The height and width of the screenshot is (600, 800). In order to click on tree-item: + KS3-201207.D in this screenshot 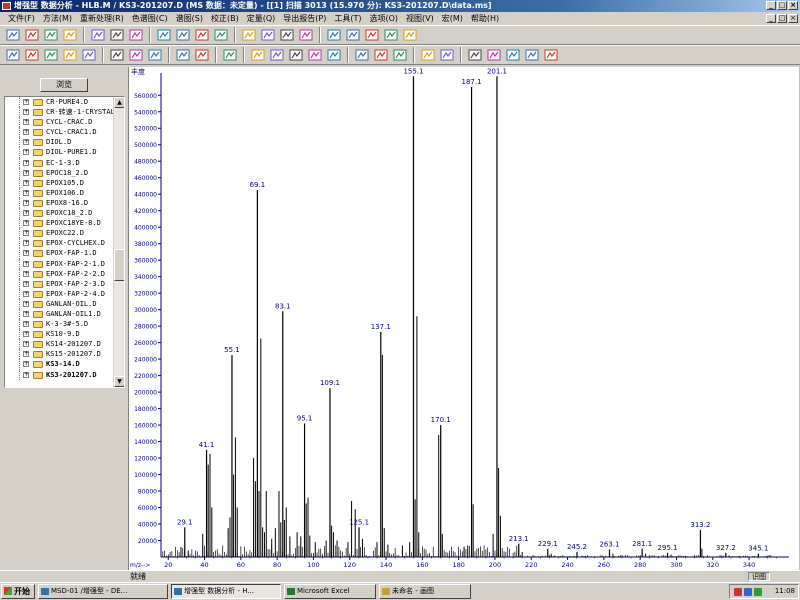, I will do `click(60, 374)`.